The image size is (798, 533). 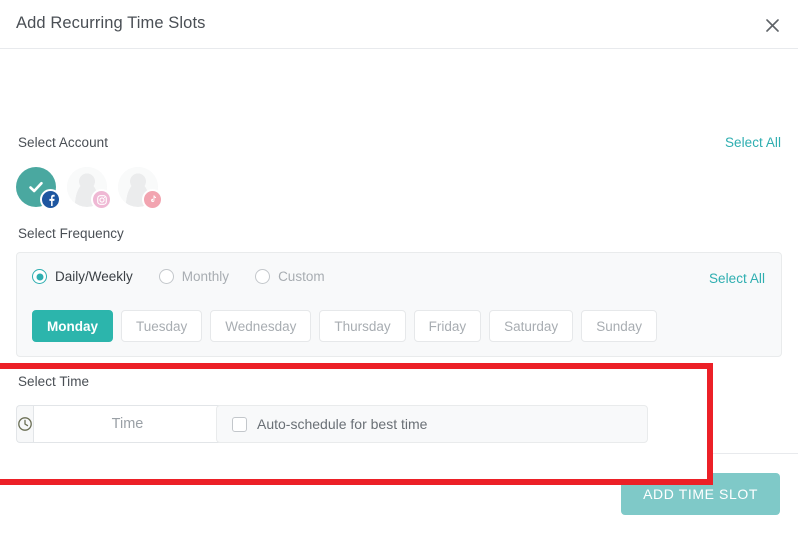 I want to click on account-select-all-link: Select All, so click(x=753, y=142).